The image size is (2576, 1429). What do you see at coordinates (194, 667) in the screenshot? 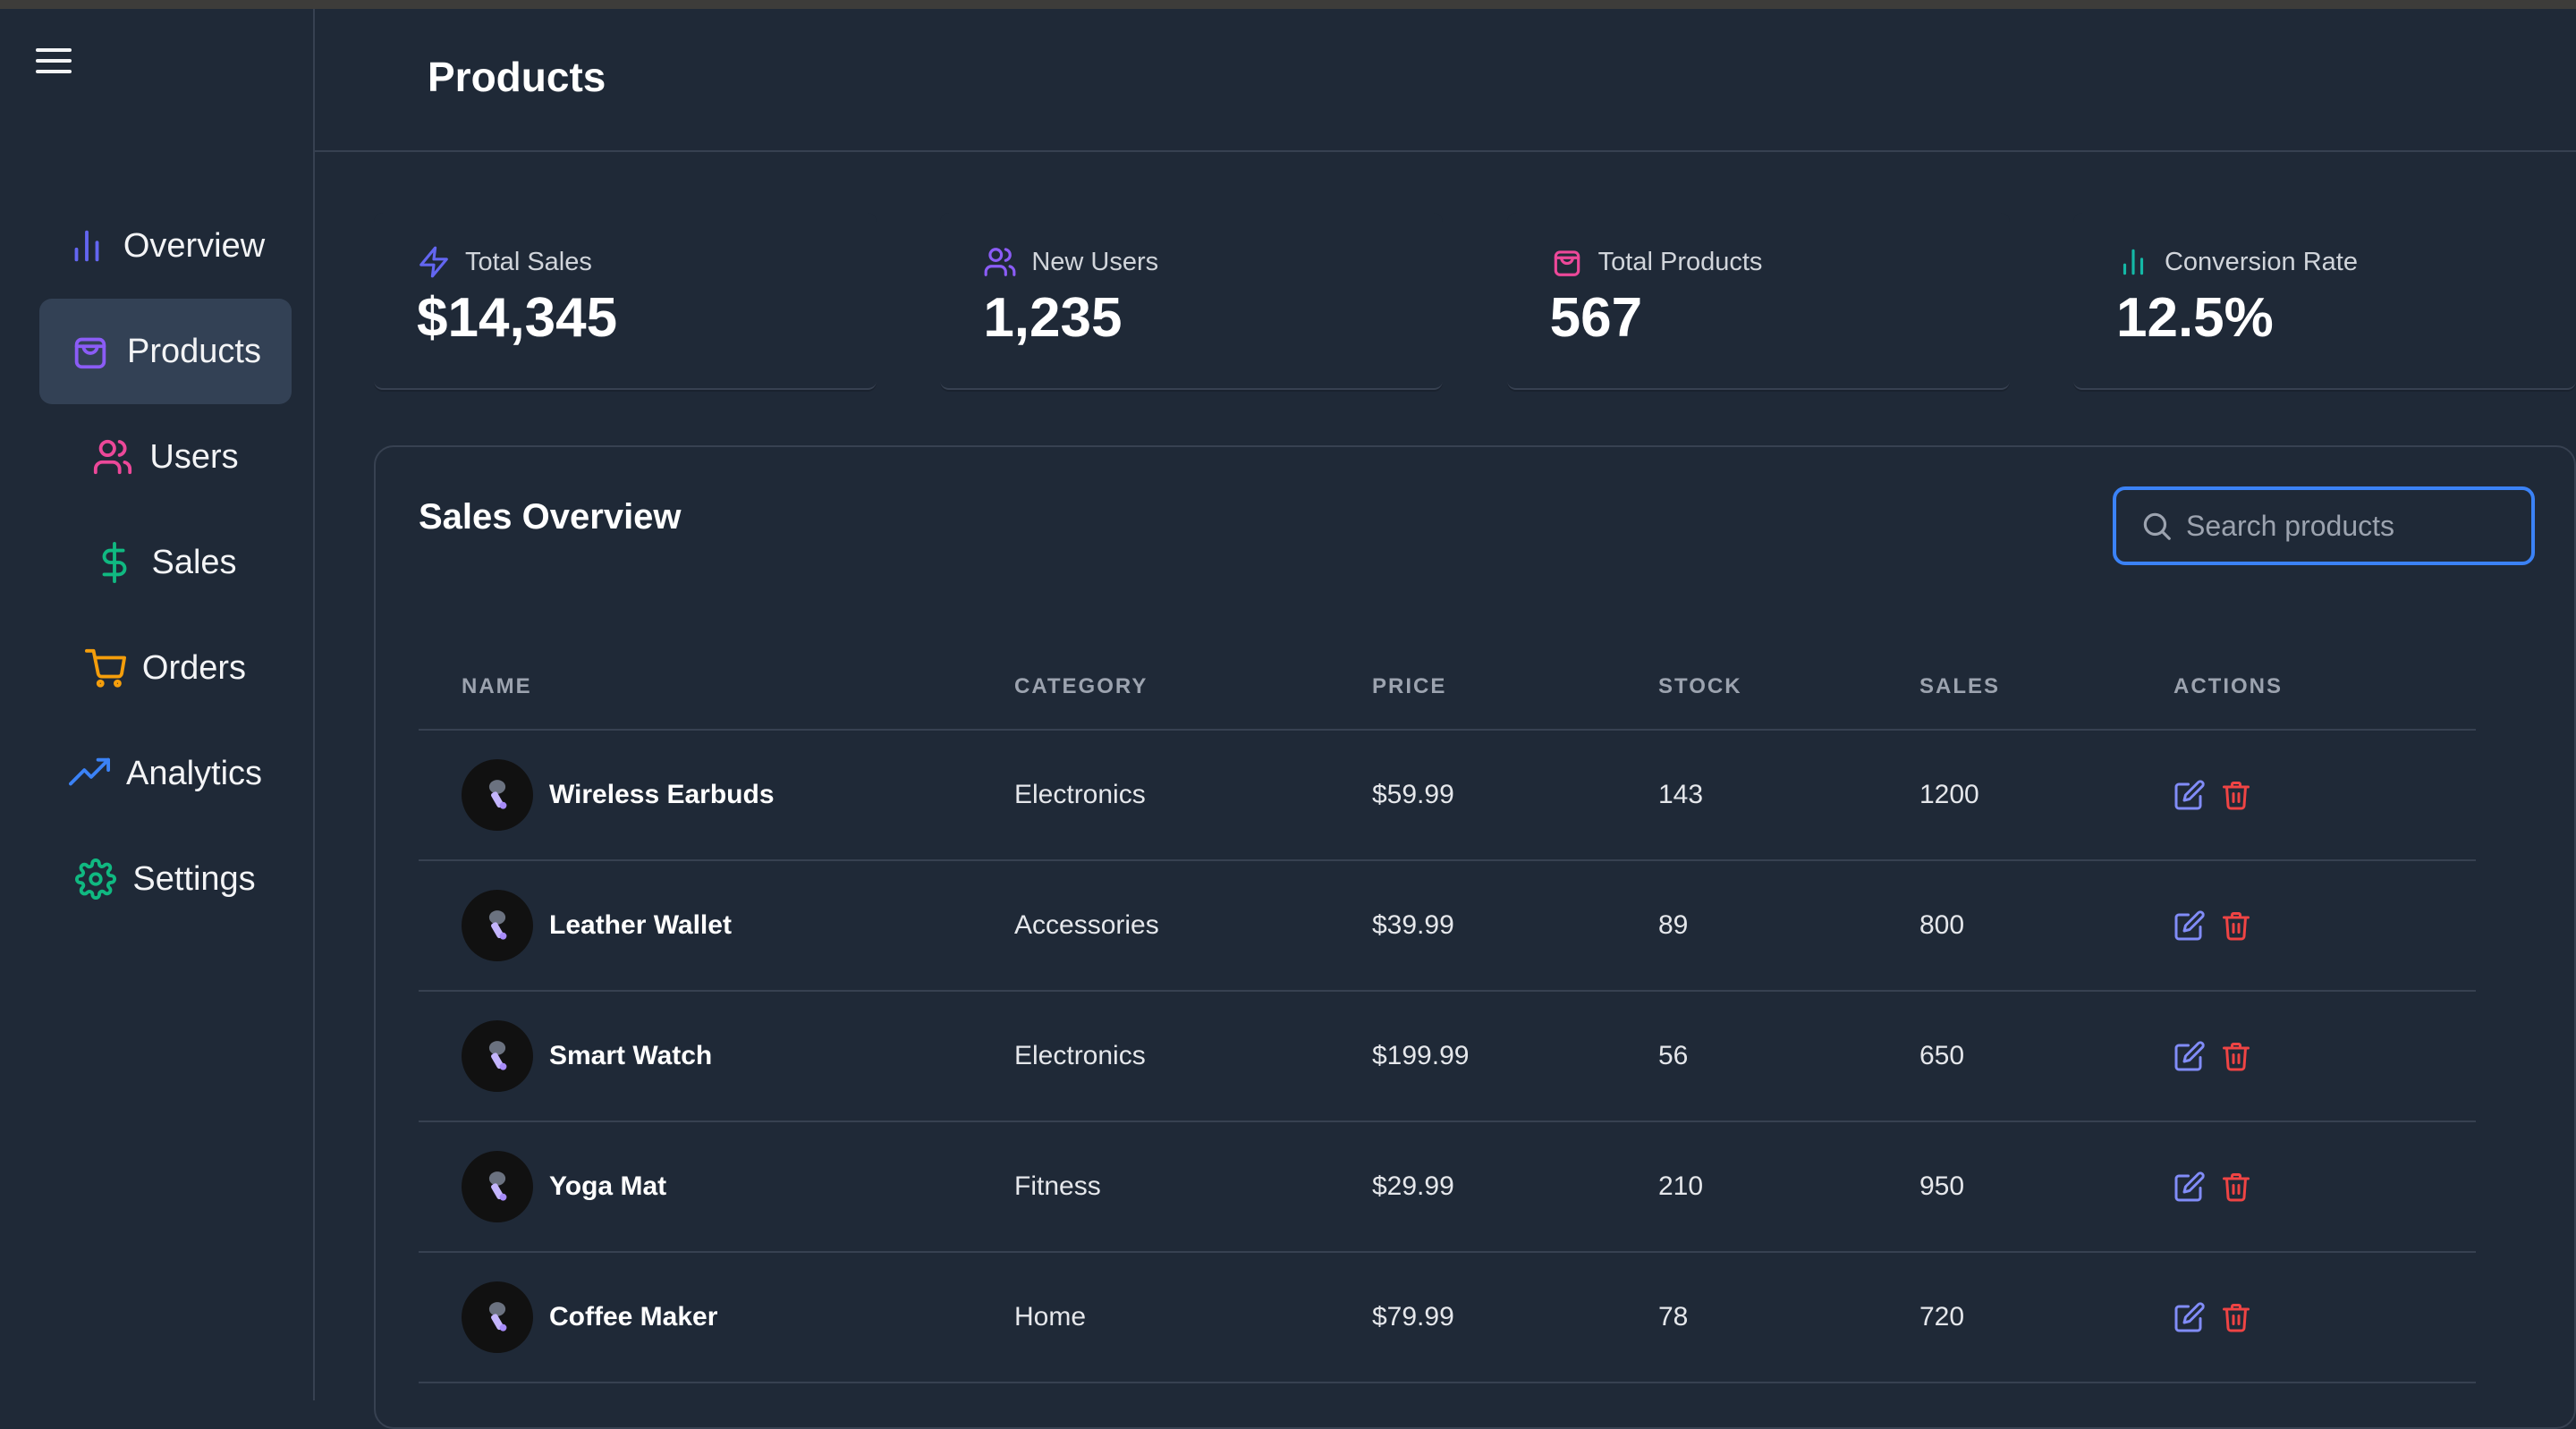
I see `sidebar-item-label: Orders` at bounding box center [194, 667].